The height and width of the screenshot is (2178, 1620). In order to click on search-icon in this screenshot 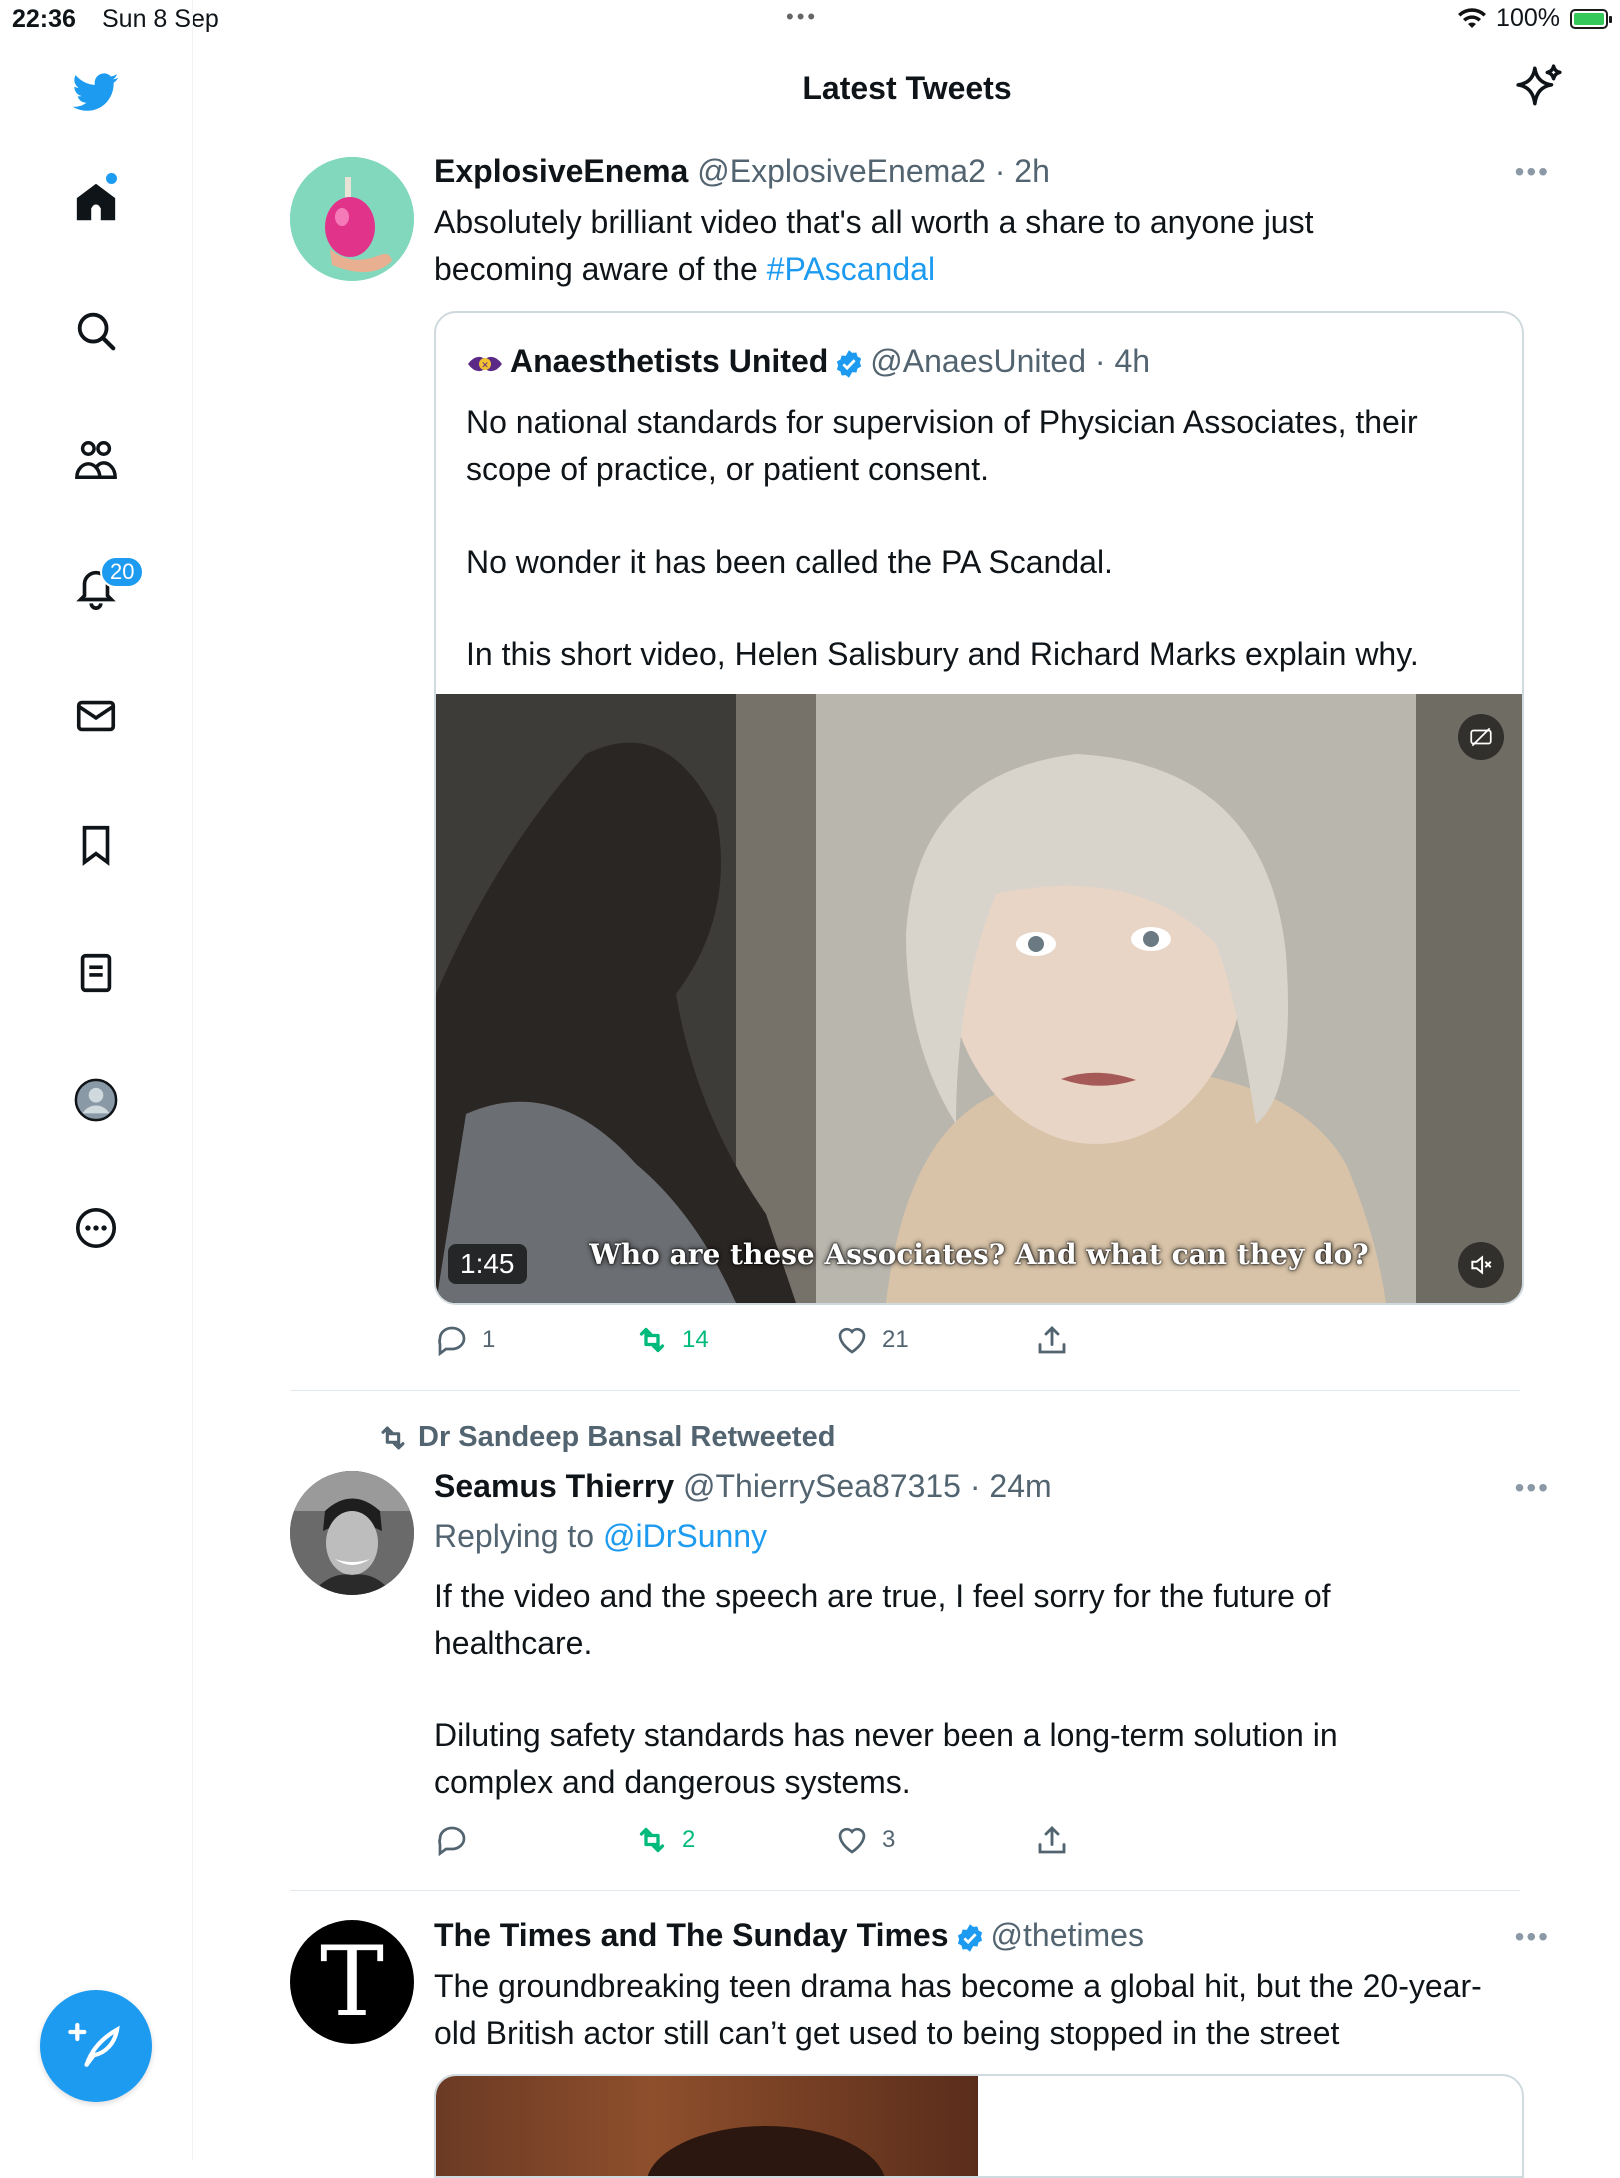, I will do `click(96, 331)`.